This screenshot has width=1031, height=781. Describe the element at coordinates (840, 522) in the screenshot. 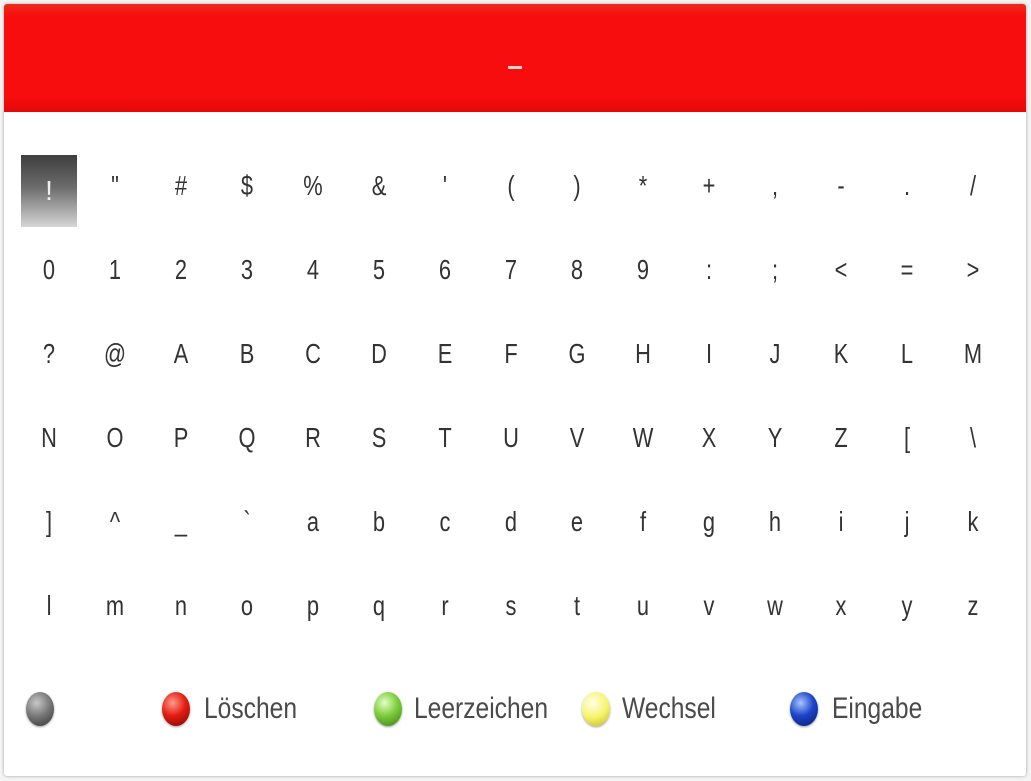

I see `key-button: i` at that location.